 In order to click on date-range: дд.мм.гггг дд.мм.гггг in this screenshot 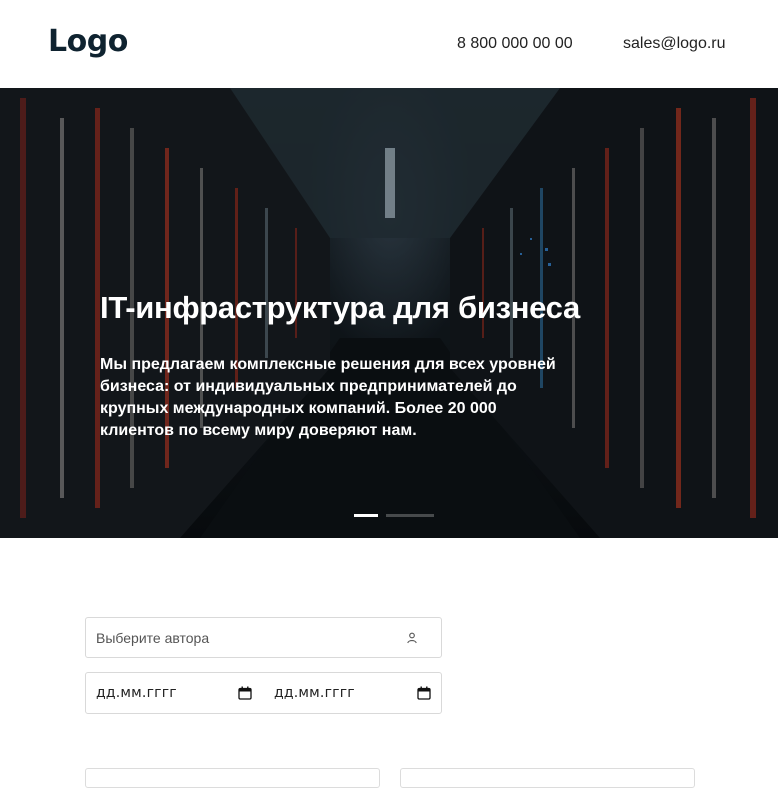, I will do `click(263, 693)`.